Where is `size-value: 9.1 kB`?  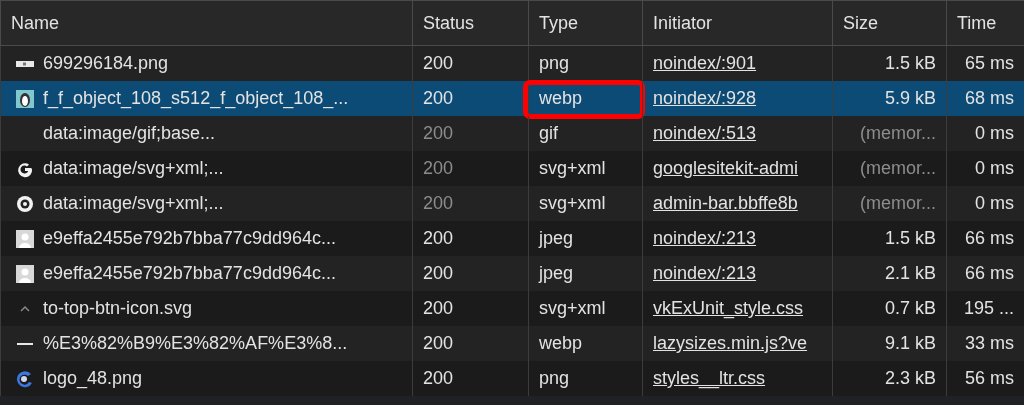
size-value: 9.1 kB is located at coordinates (910, 343).